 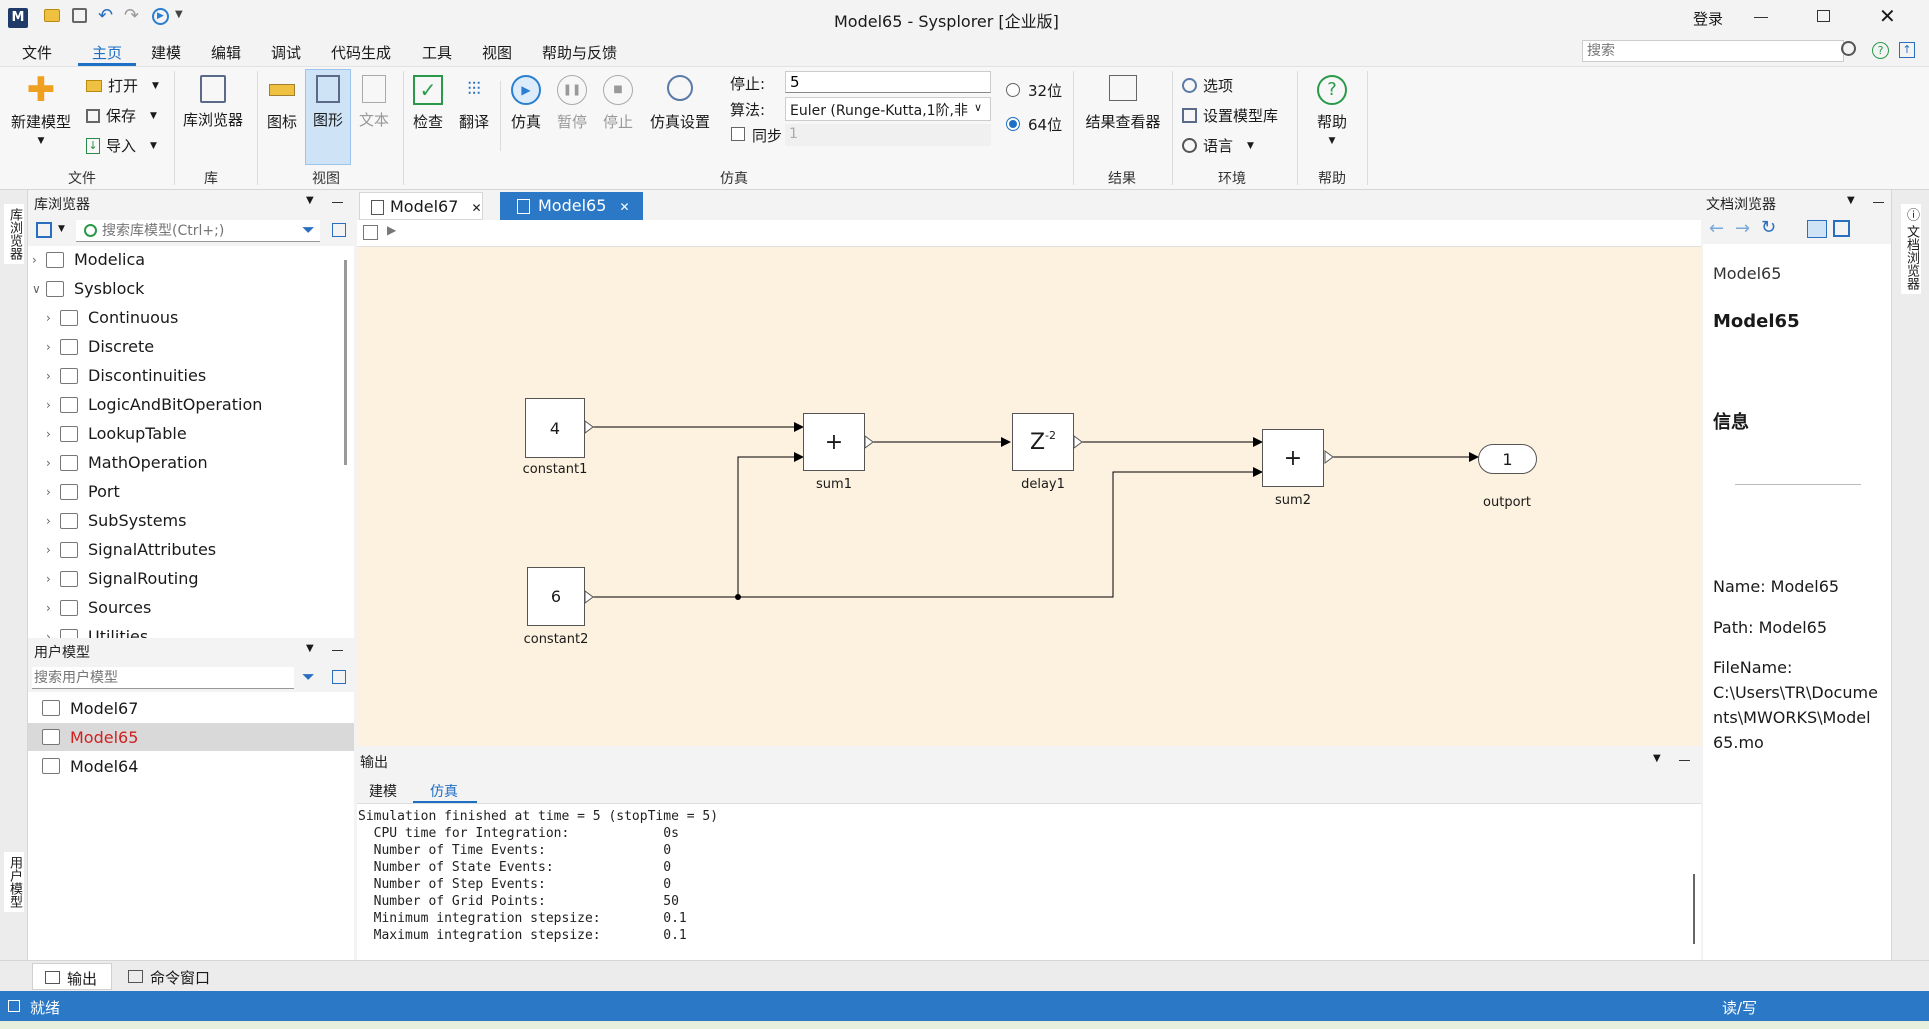 What do you see at coordinates (14, 882) in the screenshot?
I see `vtab-user-models: 用户模型` at bounding box center [14, 882].